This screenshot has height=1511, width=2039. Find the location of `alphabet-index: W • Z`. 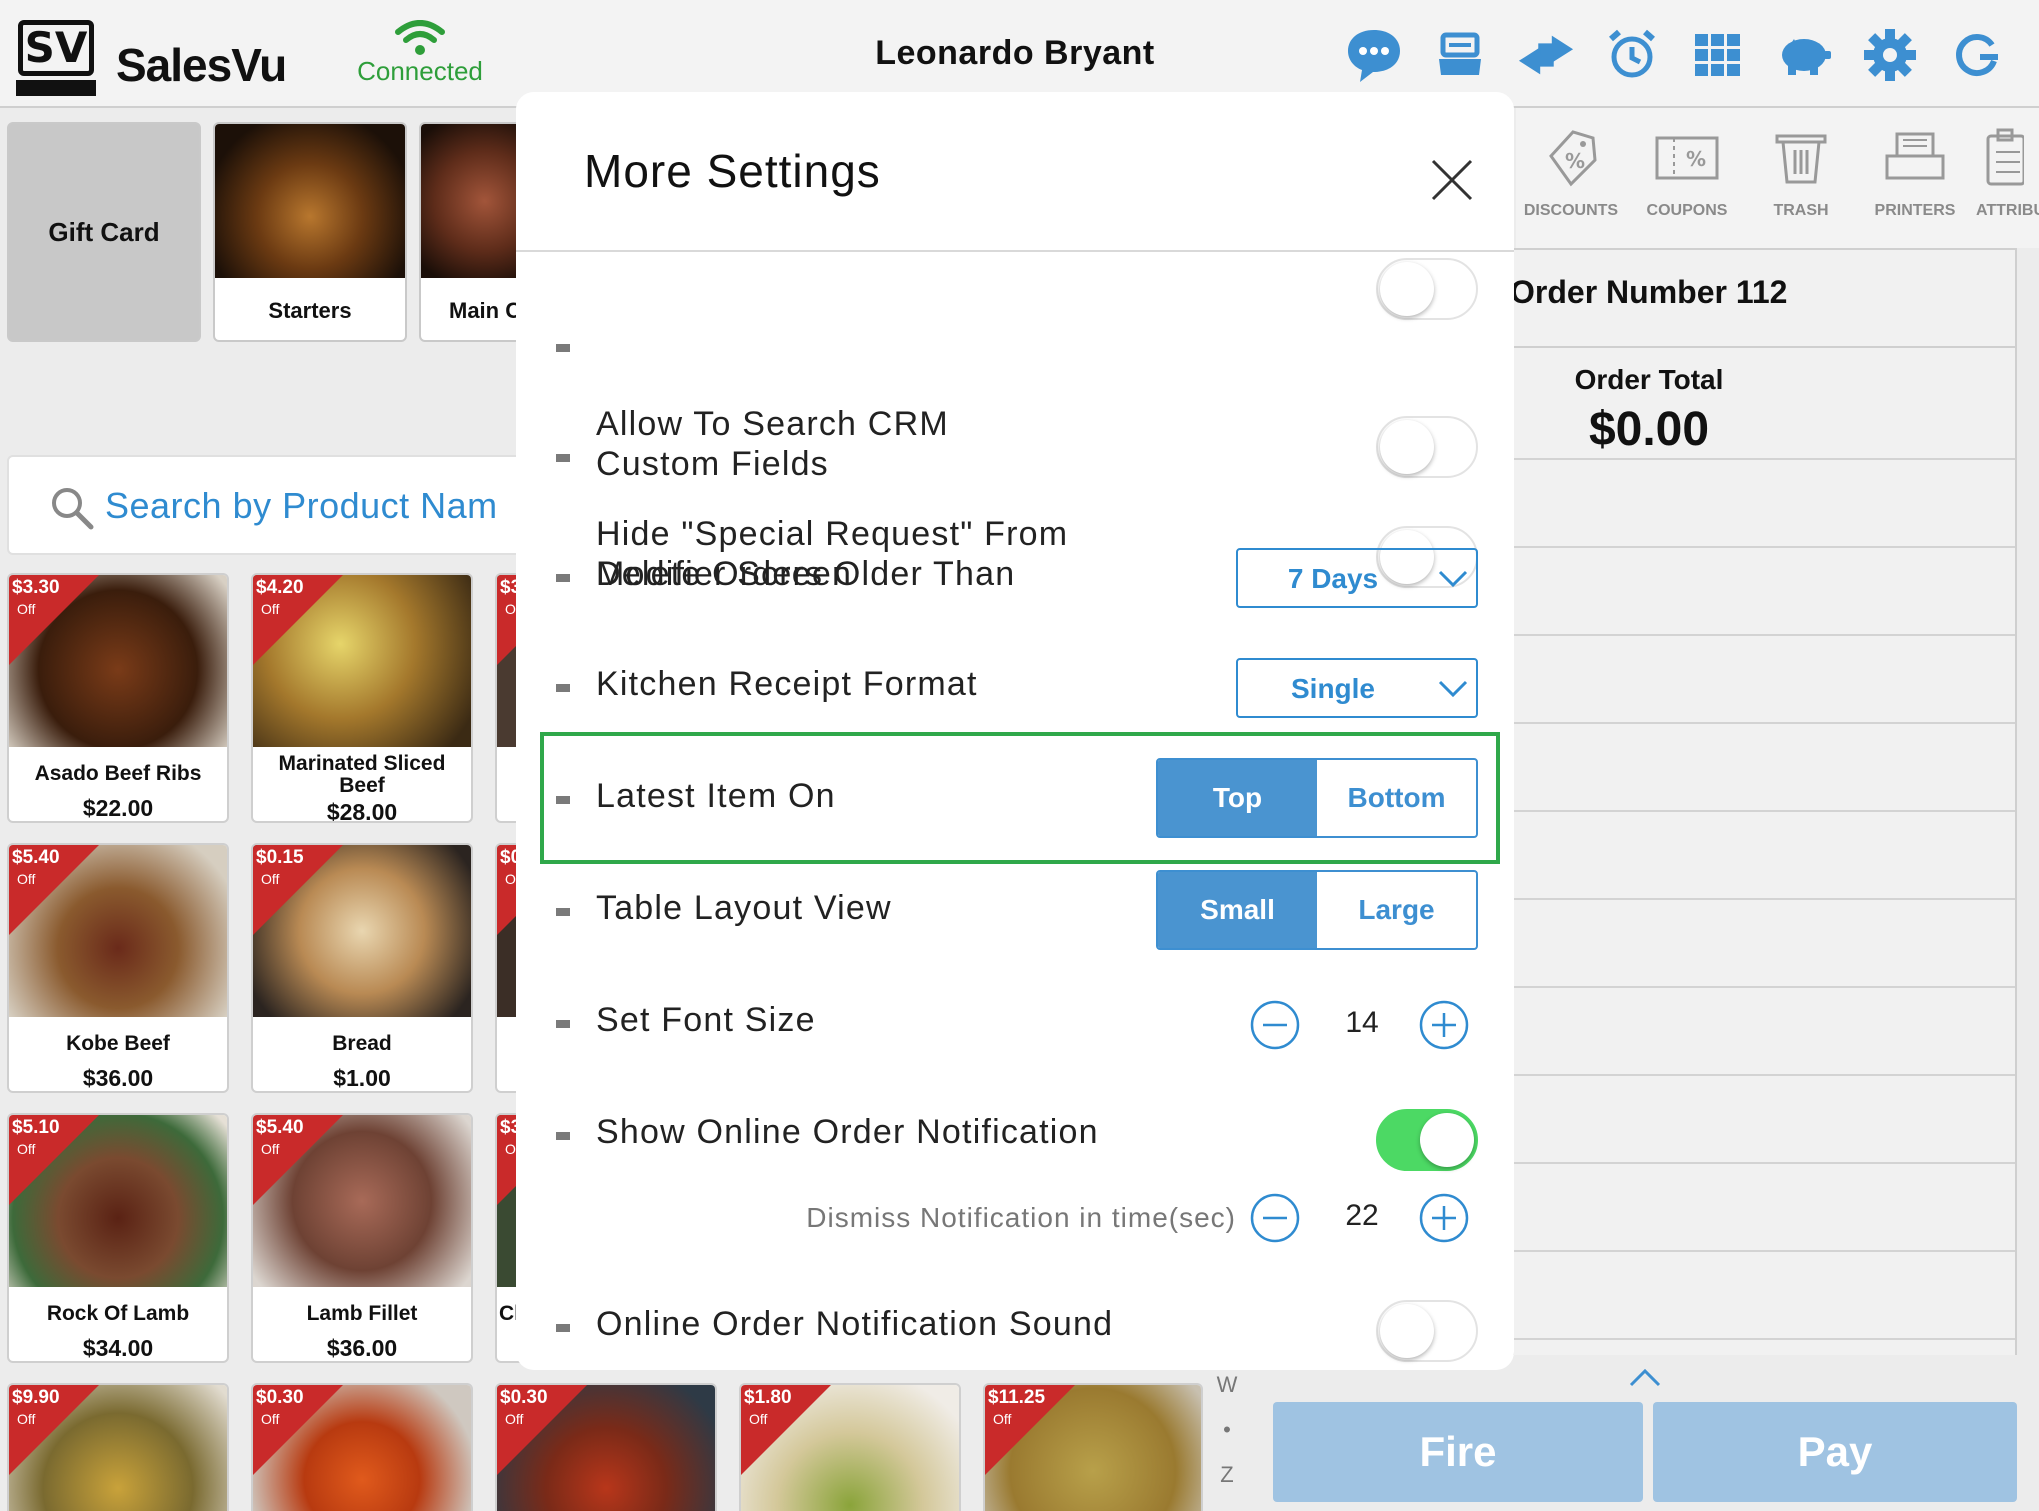

alphabet-index: W • Z is located at coordinates (1227, 1429).